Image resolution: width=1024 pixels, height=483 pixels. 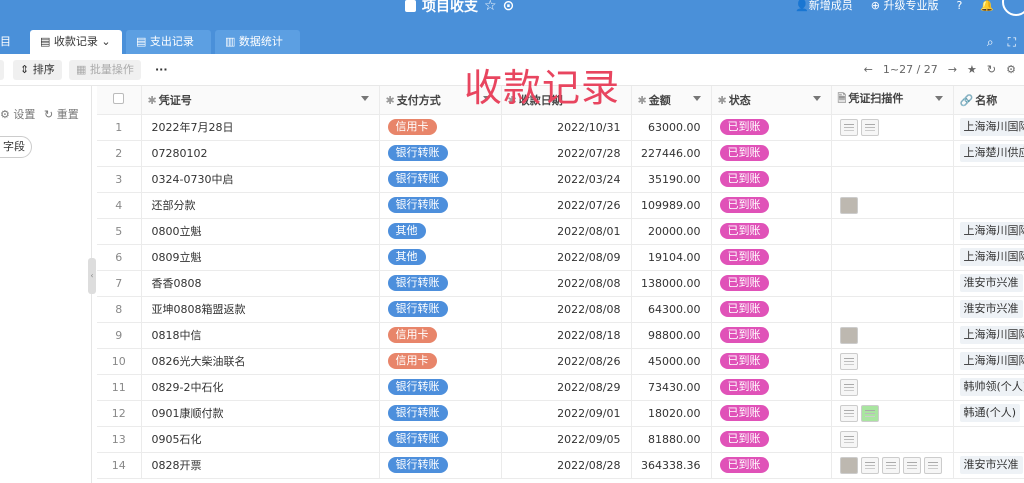 I want to click on tab-statistics: ▥ 数据统计, so click(x=257, y=42).